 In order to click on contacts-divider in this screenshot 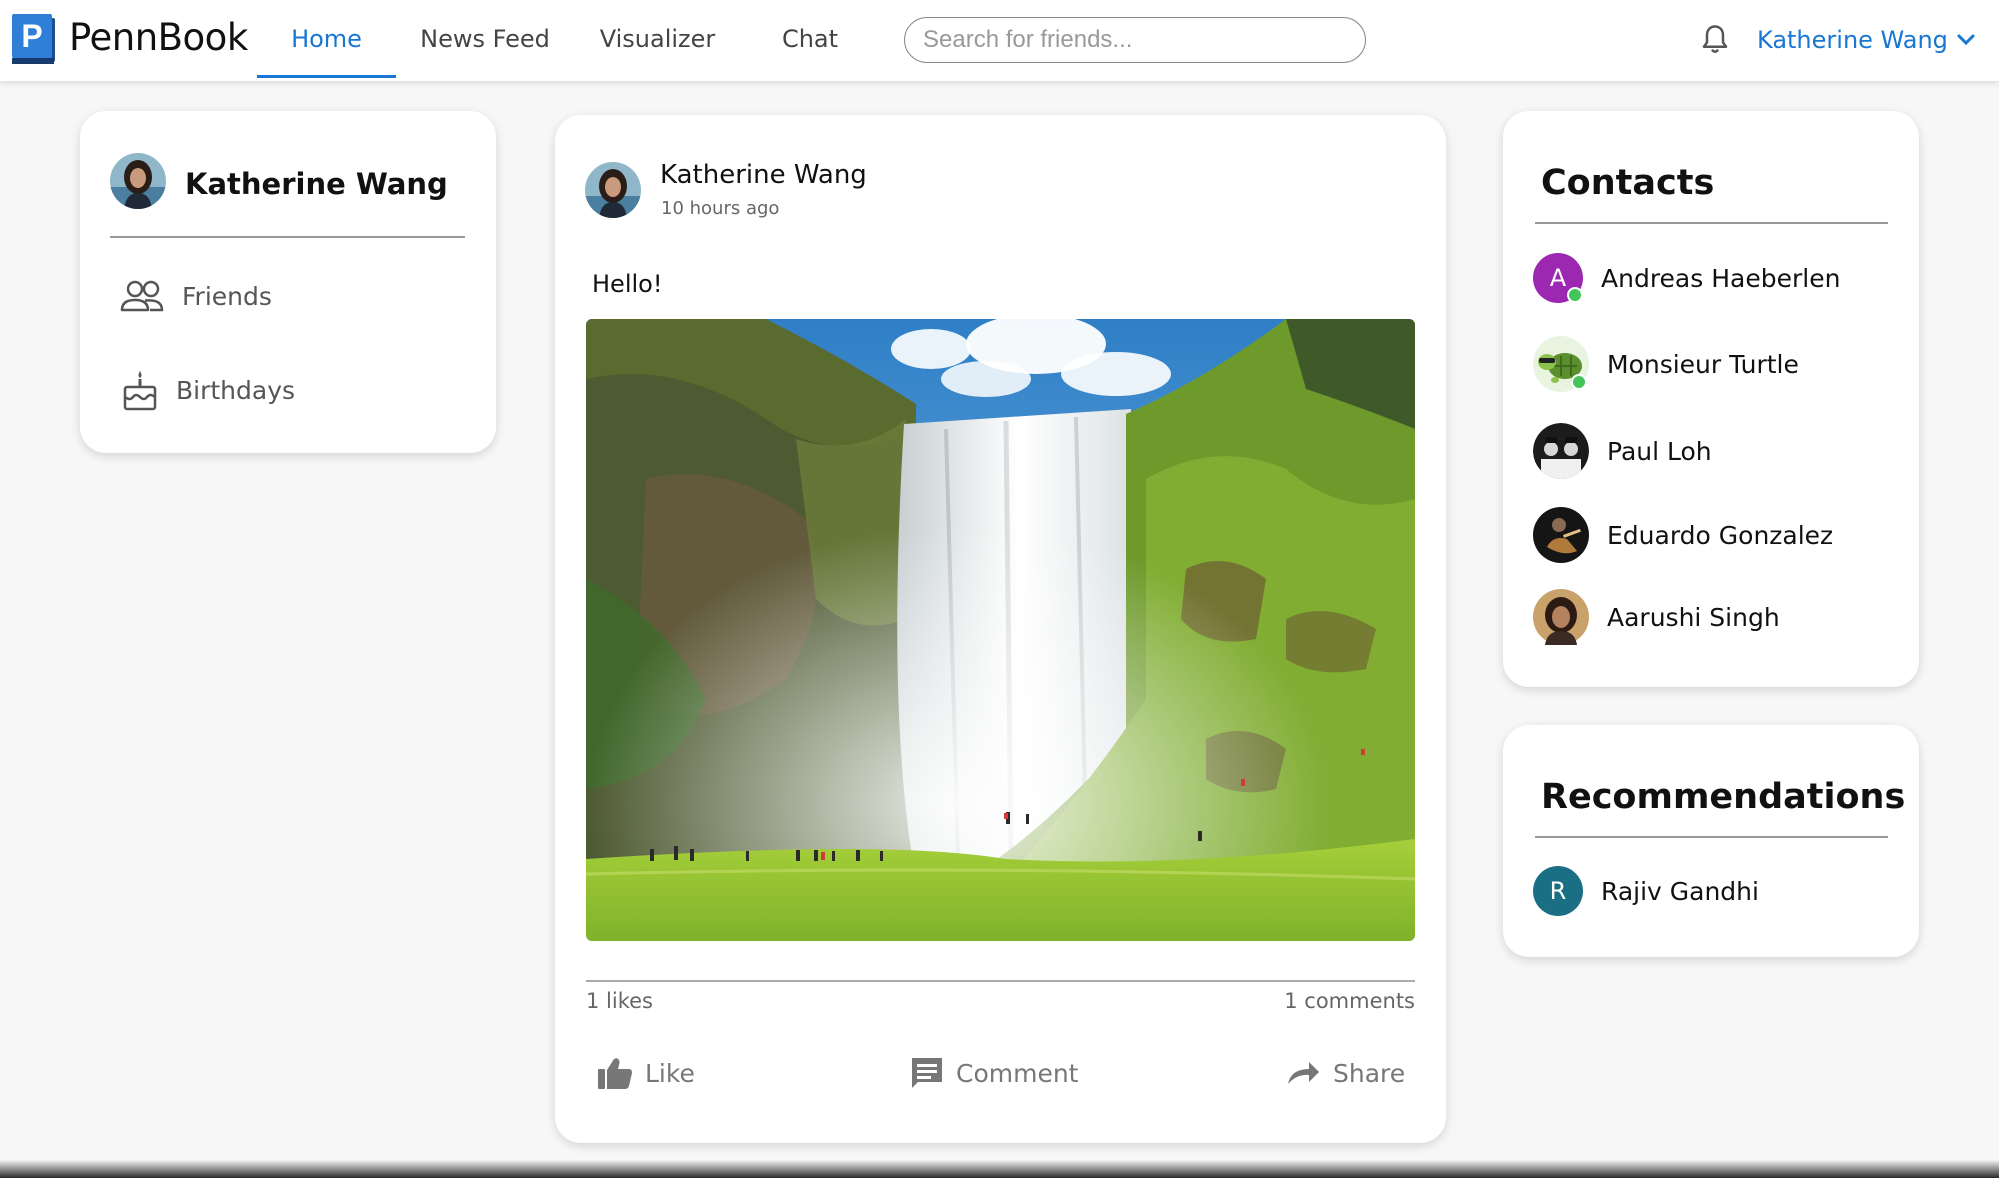, I will do `click(1711, 223)`.